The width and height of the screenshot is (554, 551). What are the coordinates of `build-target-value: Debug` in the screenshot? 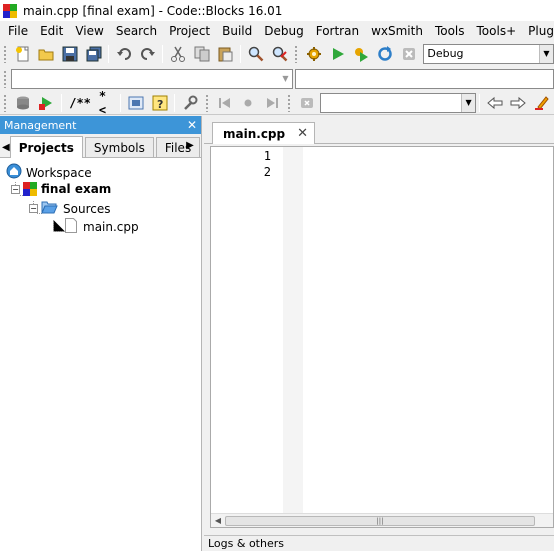 It's located at (445, 53).